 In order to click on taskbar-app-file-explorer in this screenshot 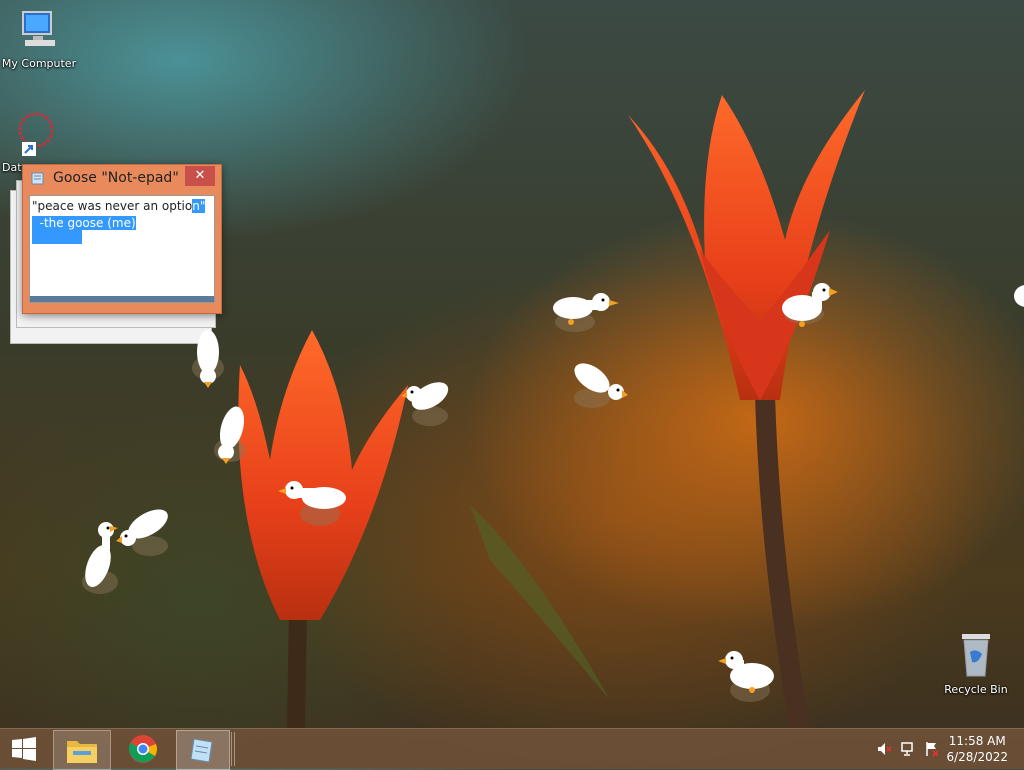, I will do `click(82, 750)`.